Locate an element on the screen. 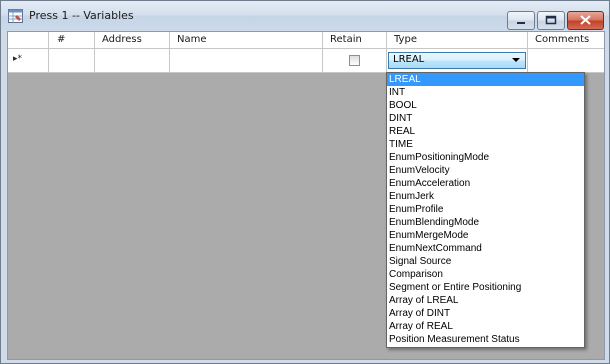 The width and height of the screenshot is (610, 364). type-option: Array of LREAL is located at coordinates (485, 300).